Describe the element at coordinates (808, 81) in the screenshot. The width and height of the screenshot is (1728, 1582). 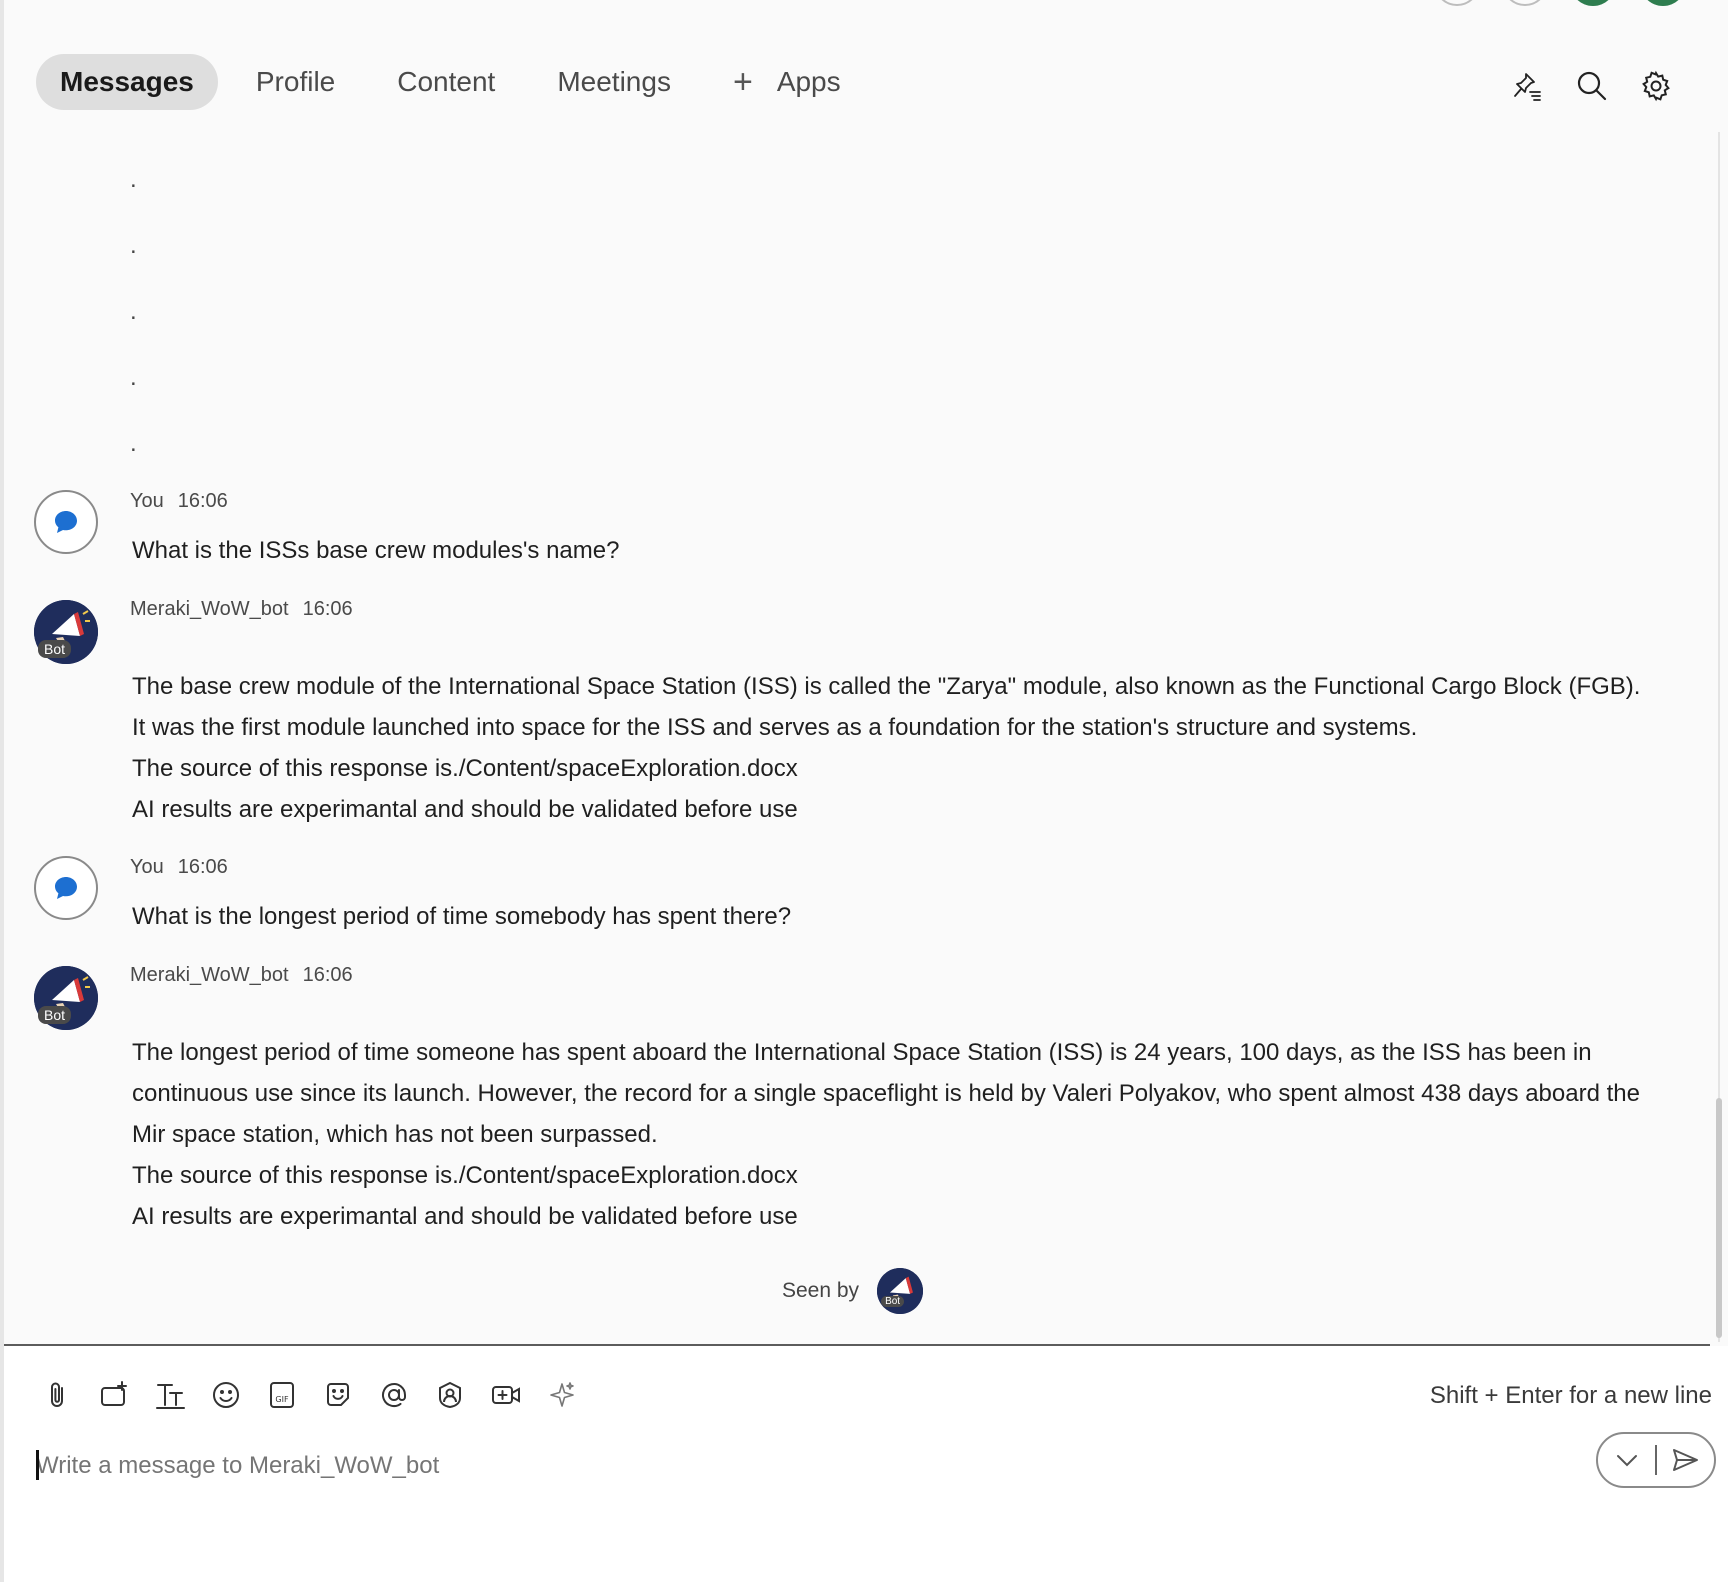
I see `tab-label: Apps` at that location.